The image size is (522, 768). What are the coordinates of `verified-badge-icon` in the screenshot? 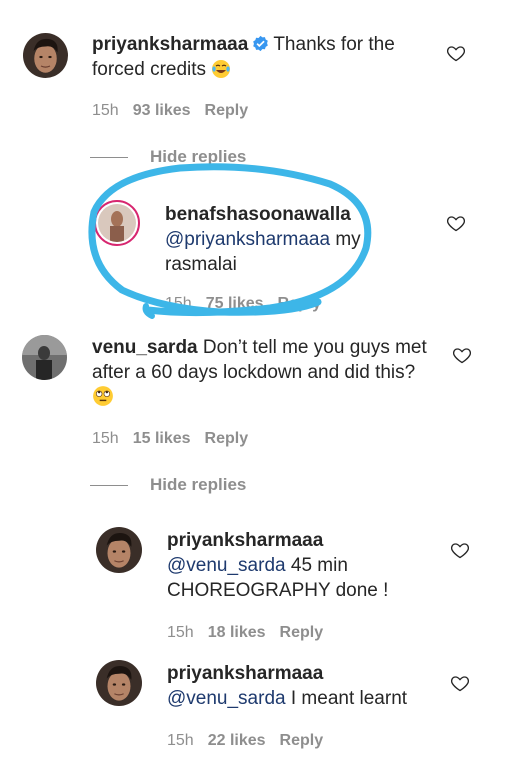 It's located at (261, 43).